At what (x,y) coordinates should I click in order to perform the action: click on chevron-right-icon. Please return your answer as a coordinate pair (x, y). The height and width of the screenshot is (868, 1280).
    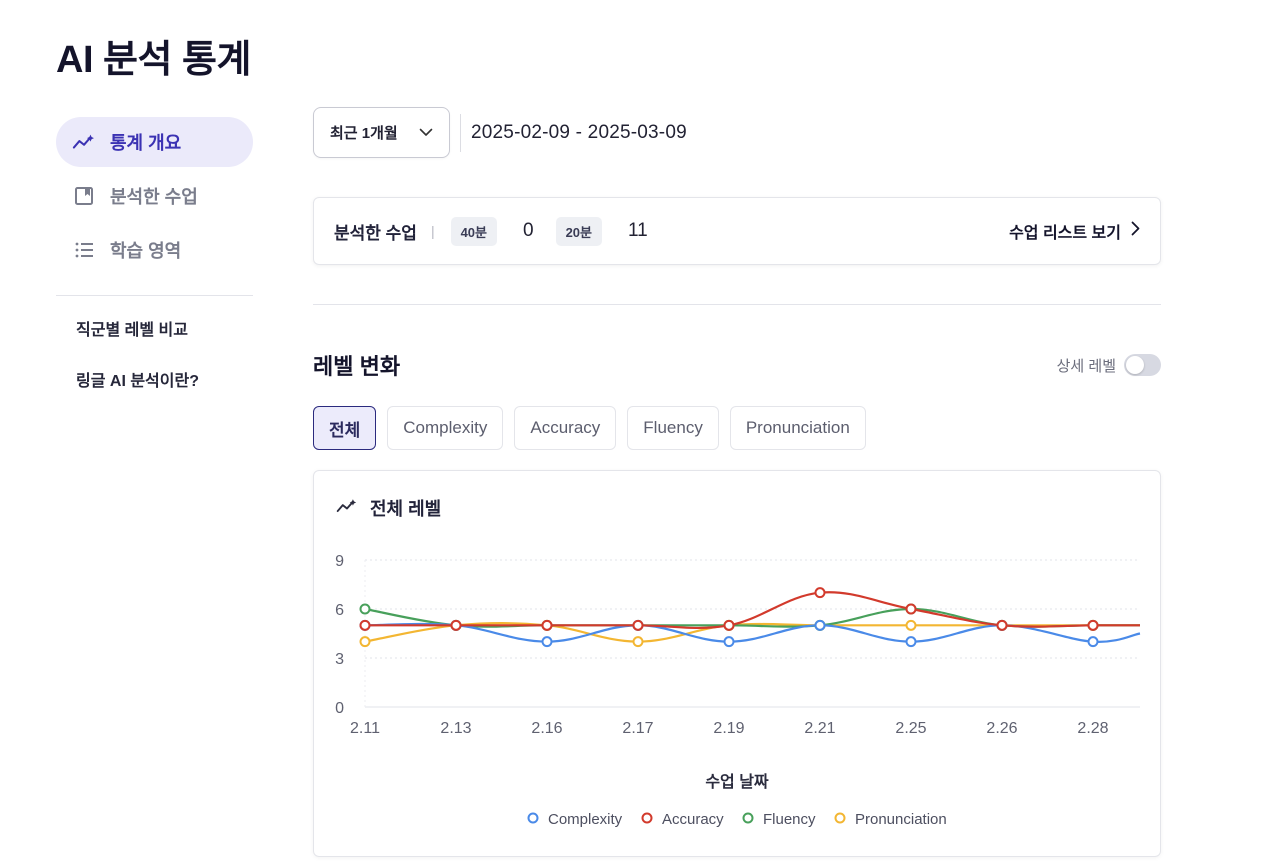
    Looking at the image, I should click on (1135, 231).